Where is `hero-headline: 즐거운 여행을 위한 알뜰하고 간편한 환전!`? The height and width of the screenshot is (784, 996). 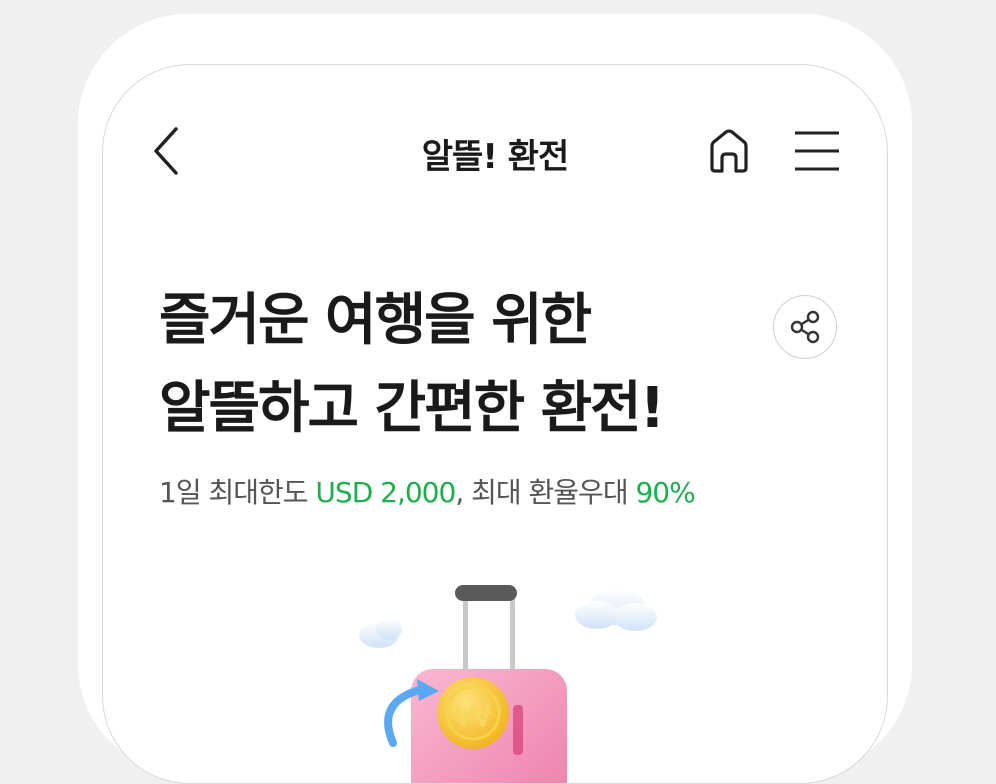 hero-headline: 즐거운 여행을 위한 알뜰하고 간편한 환전! is located at coordinates (412, 365).